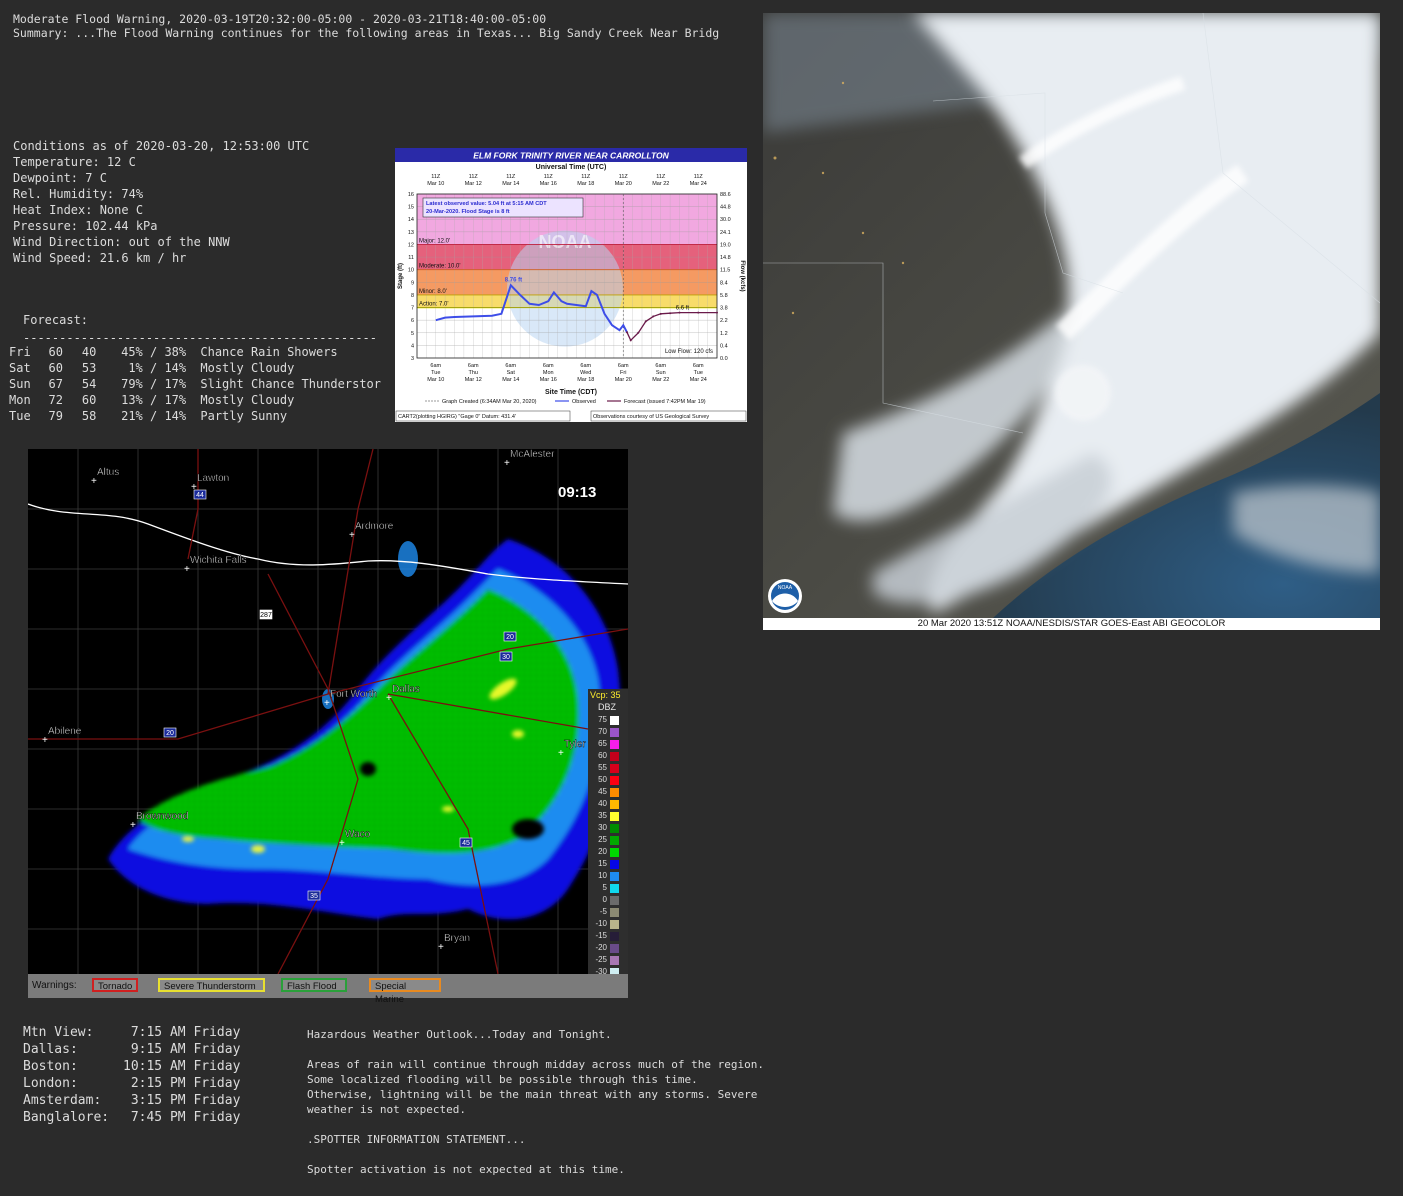 This screenshot has width=1403, height=1196. I want to click on svg-text: NOAA, so click(785, 588).